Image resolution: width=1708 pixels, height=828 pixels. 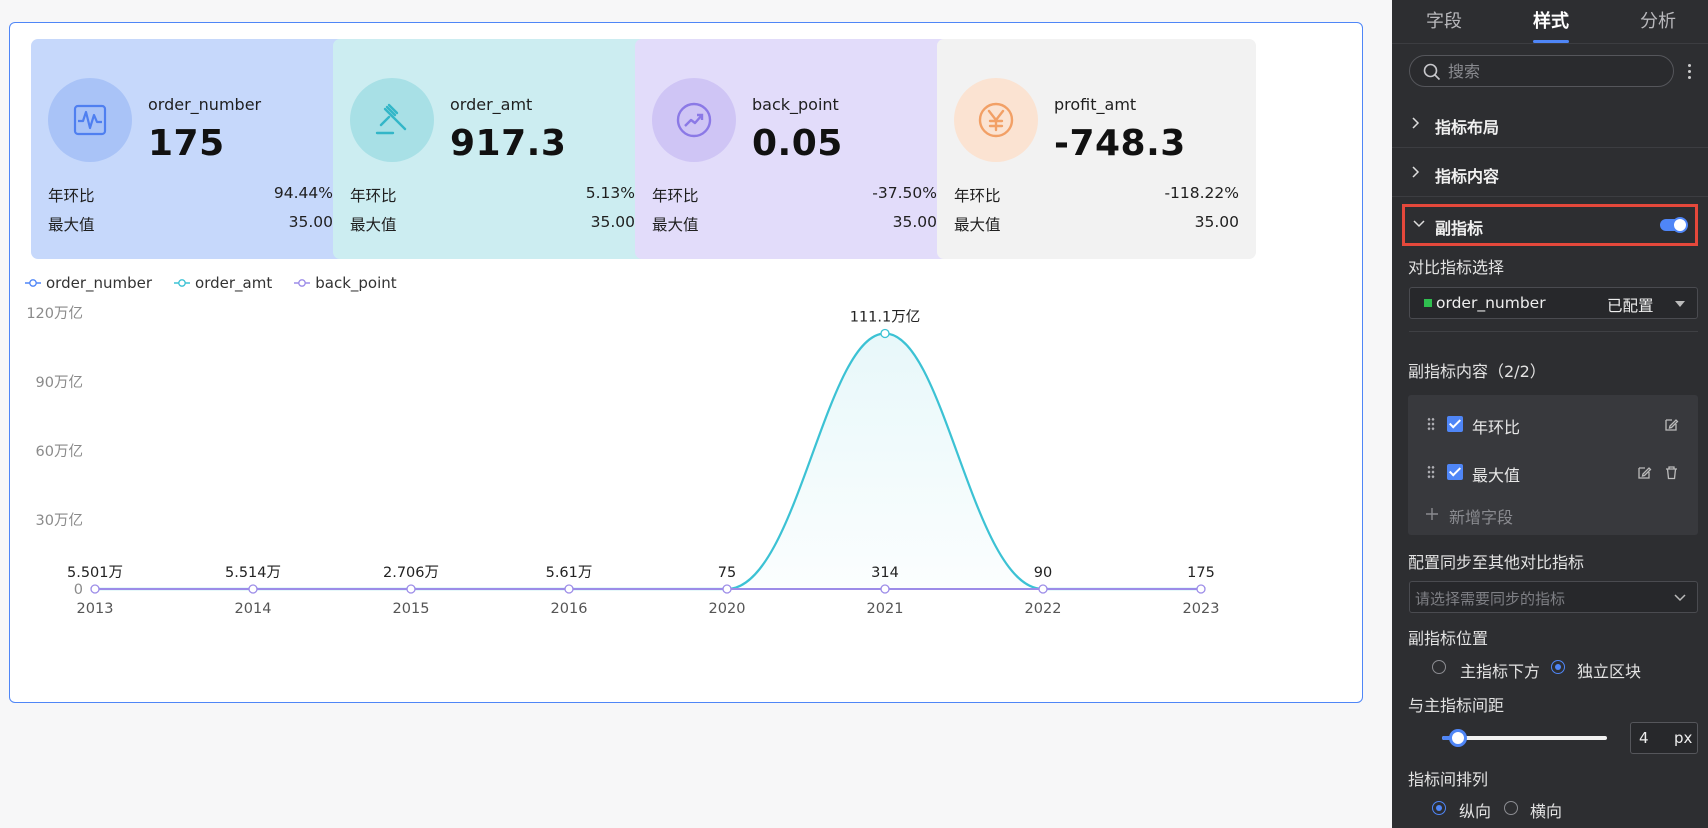 I want to click on sub-indicator-list: 年环比 最大值 新增字段, so click(x=1553, y=465).